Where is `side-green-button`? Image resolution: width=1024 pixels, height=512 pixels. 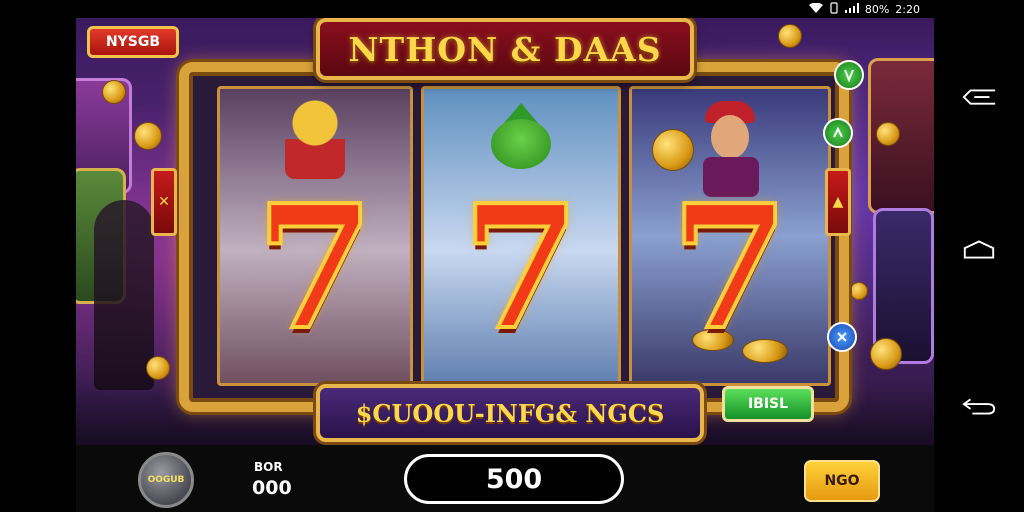 side-green-button is located at coordinates (849, 75).